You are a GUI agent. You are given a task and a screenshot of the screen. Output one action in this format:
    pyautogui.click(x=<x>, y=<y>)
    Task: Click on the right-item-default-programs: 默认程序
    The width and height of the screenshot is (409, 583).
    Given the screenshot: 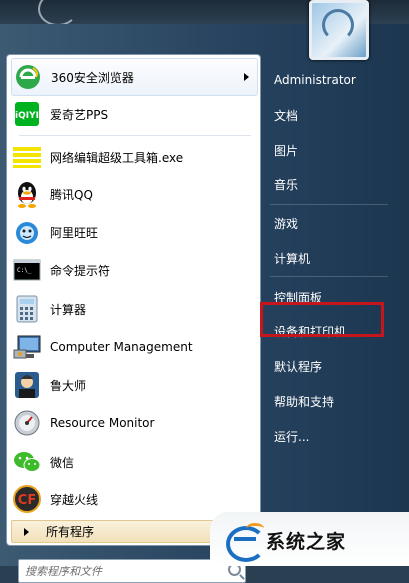 What is the action you would take?
    pyautogui.click(x=328, y=366)
    